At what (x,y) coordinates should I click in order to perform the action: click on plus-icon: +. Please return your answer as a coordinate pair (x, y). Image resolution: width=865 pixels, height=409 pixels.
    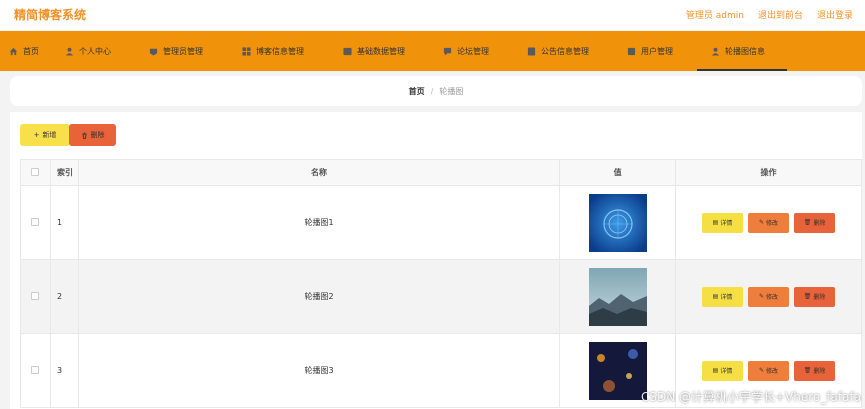
    Looking at the image, I should click on (36, 135).